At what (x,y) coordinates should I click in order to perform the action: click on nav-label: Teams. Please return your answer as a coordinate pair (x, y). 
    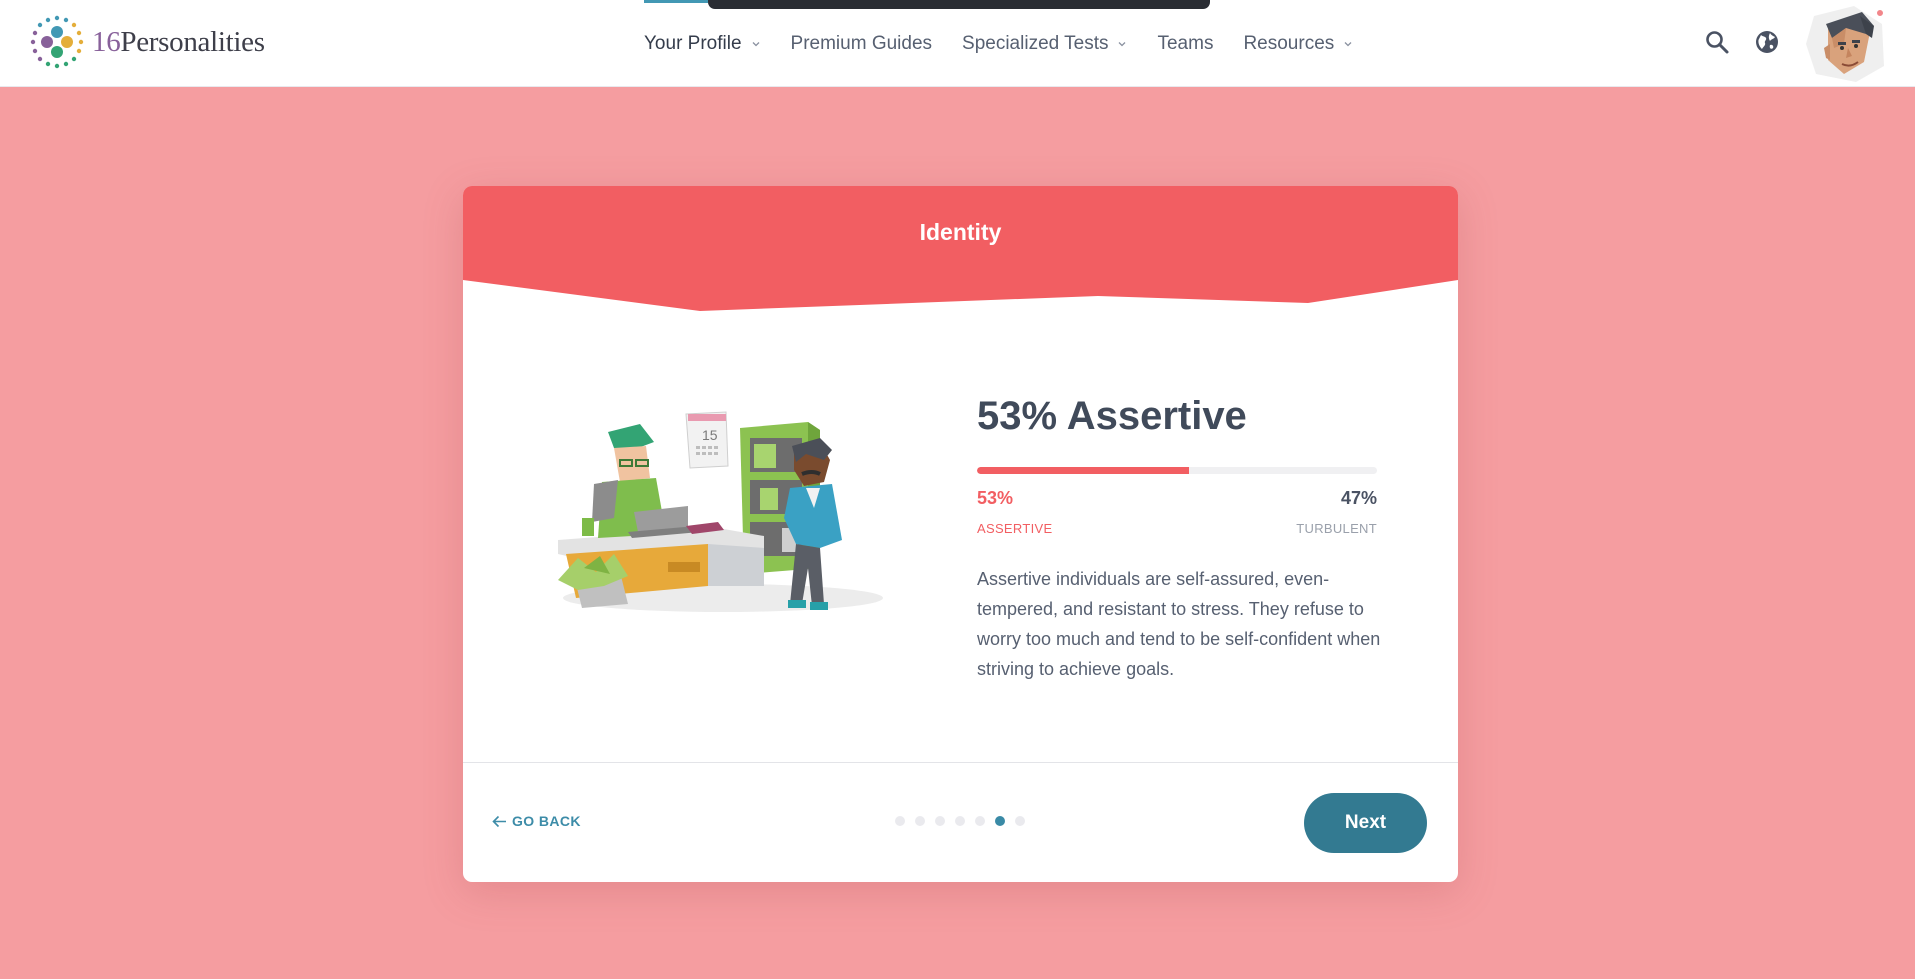
    Looking at the image, I should click on (1185, 43).